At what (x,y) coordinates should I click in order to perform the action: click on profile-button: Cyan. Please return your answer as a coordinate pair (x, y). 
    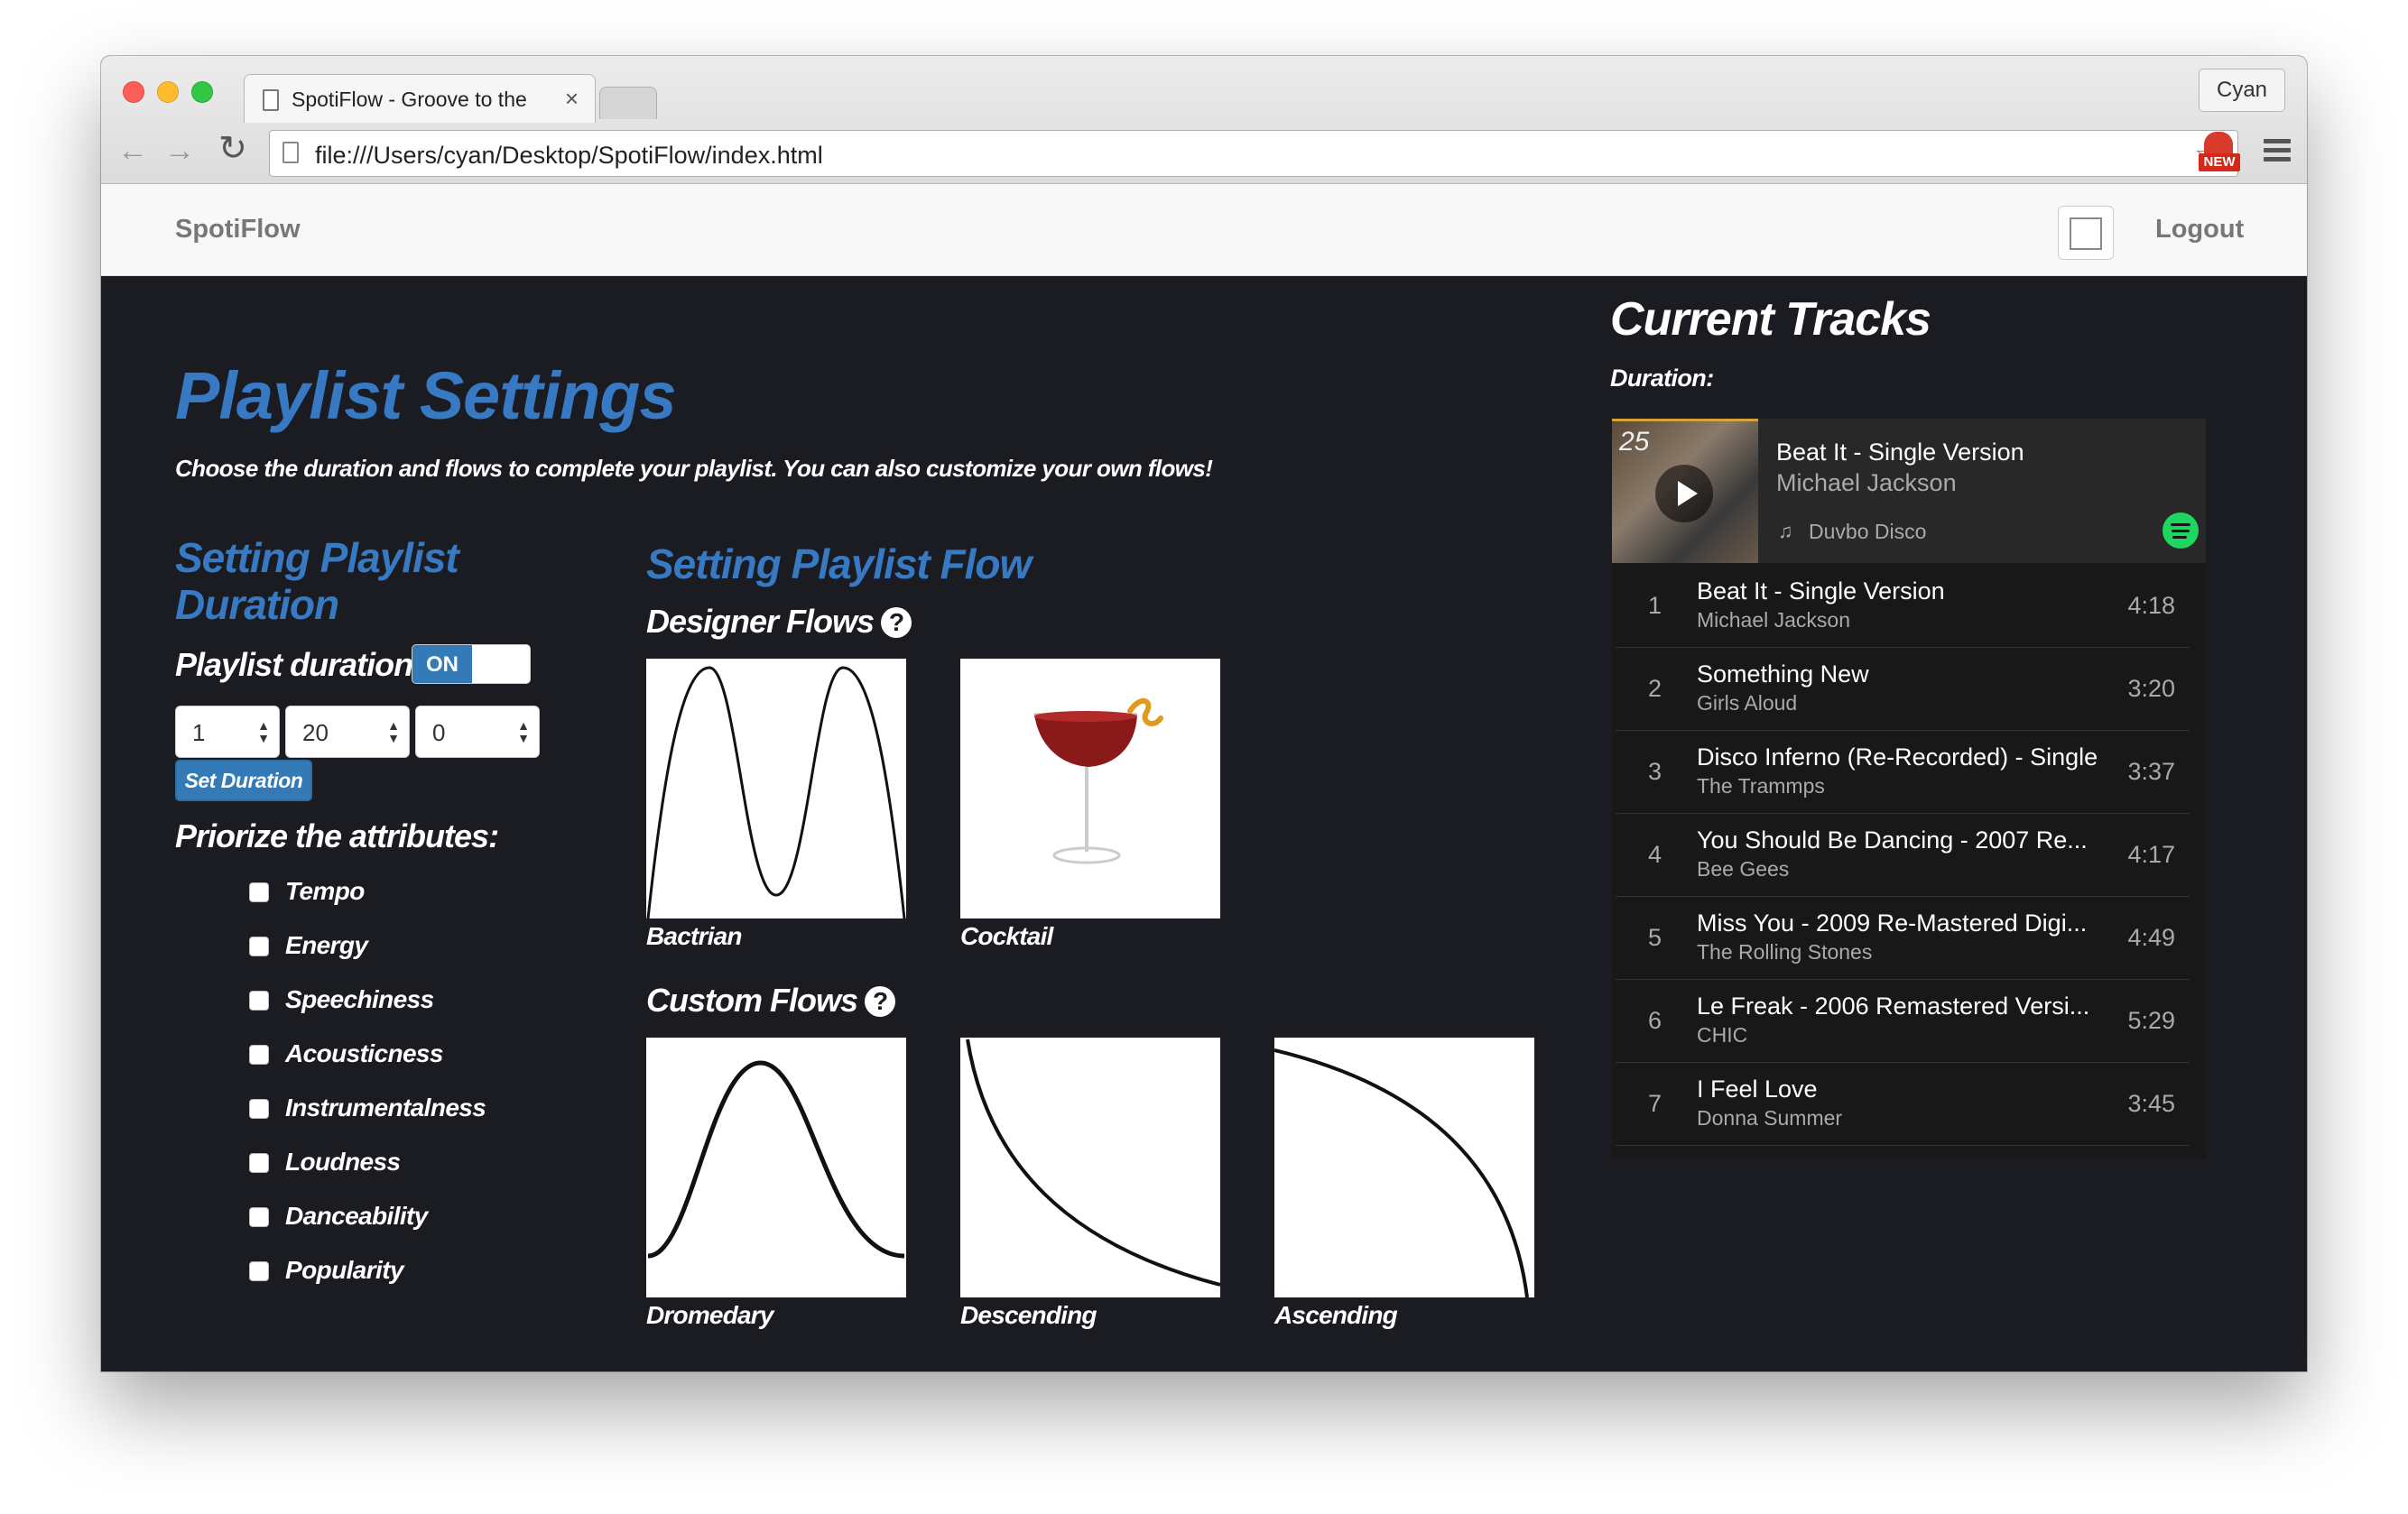
    Looking at the image, I should click on (2242, 90).